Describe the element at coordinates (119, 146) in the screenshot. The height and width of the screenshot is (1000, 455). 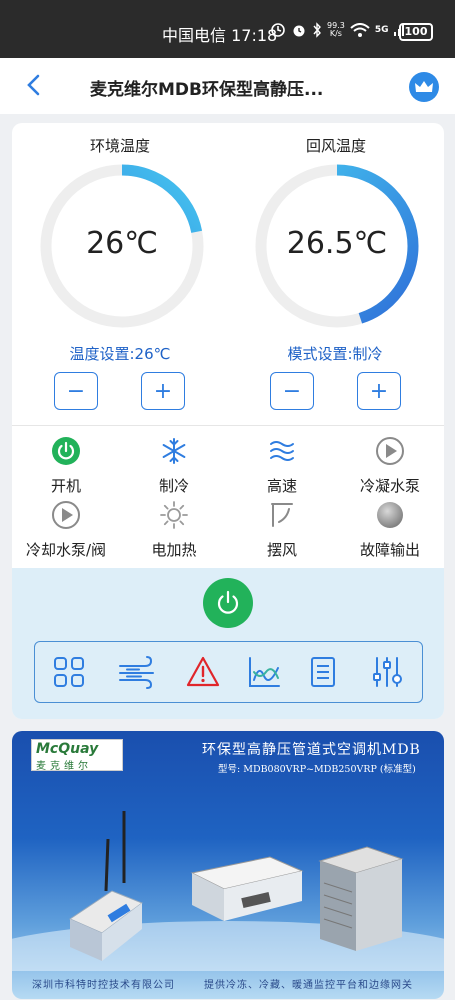
I see `ambient-temp-label: 环境温度` at that location.